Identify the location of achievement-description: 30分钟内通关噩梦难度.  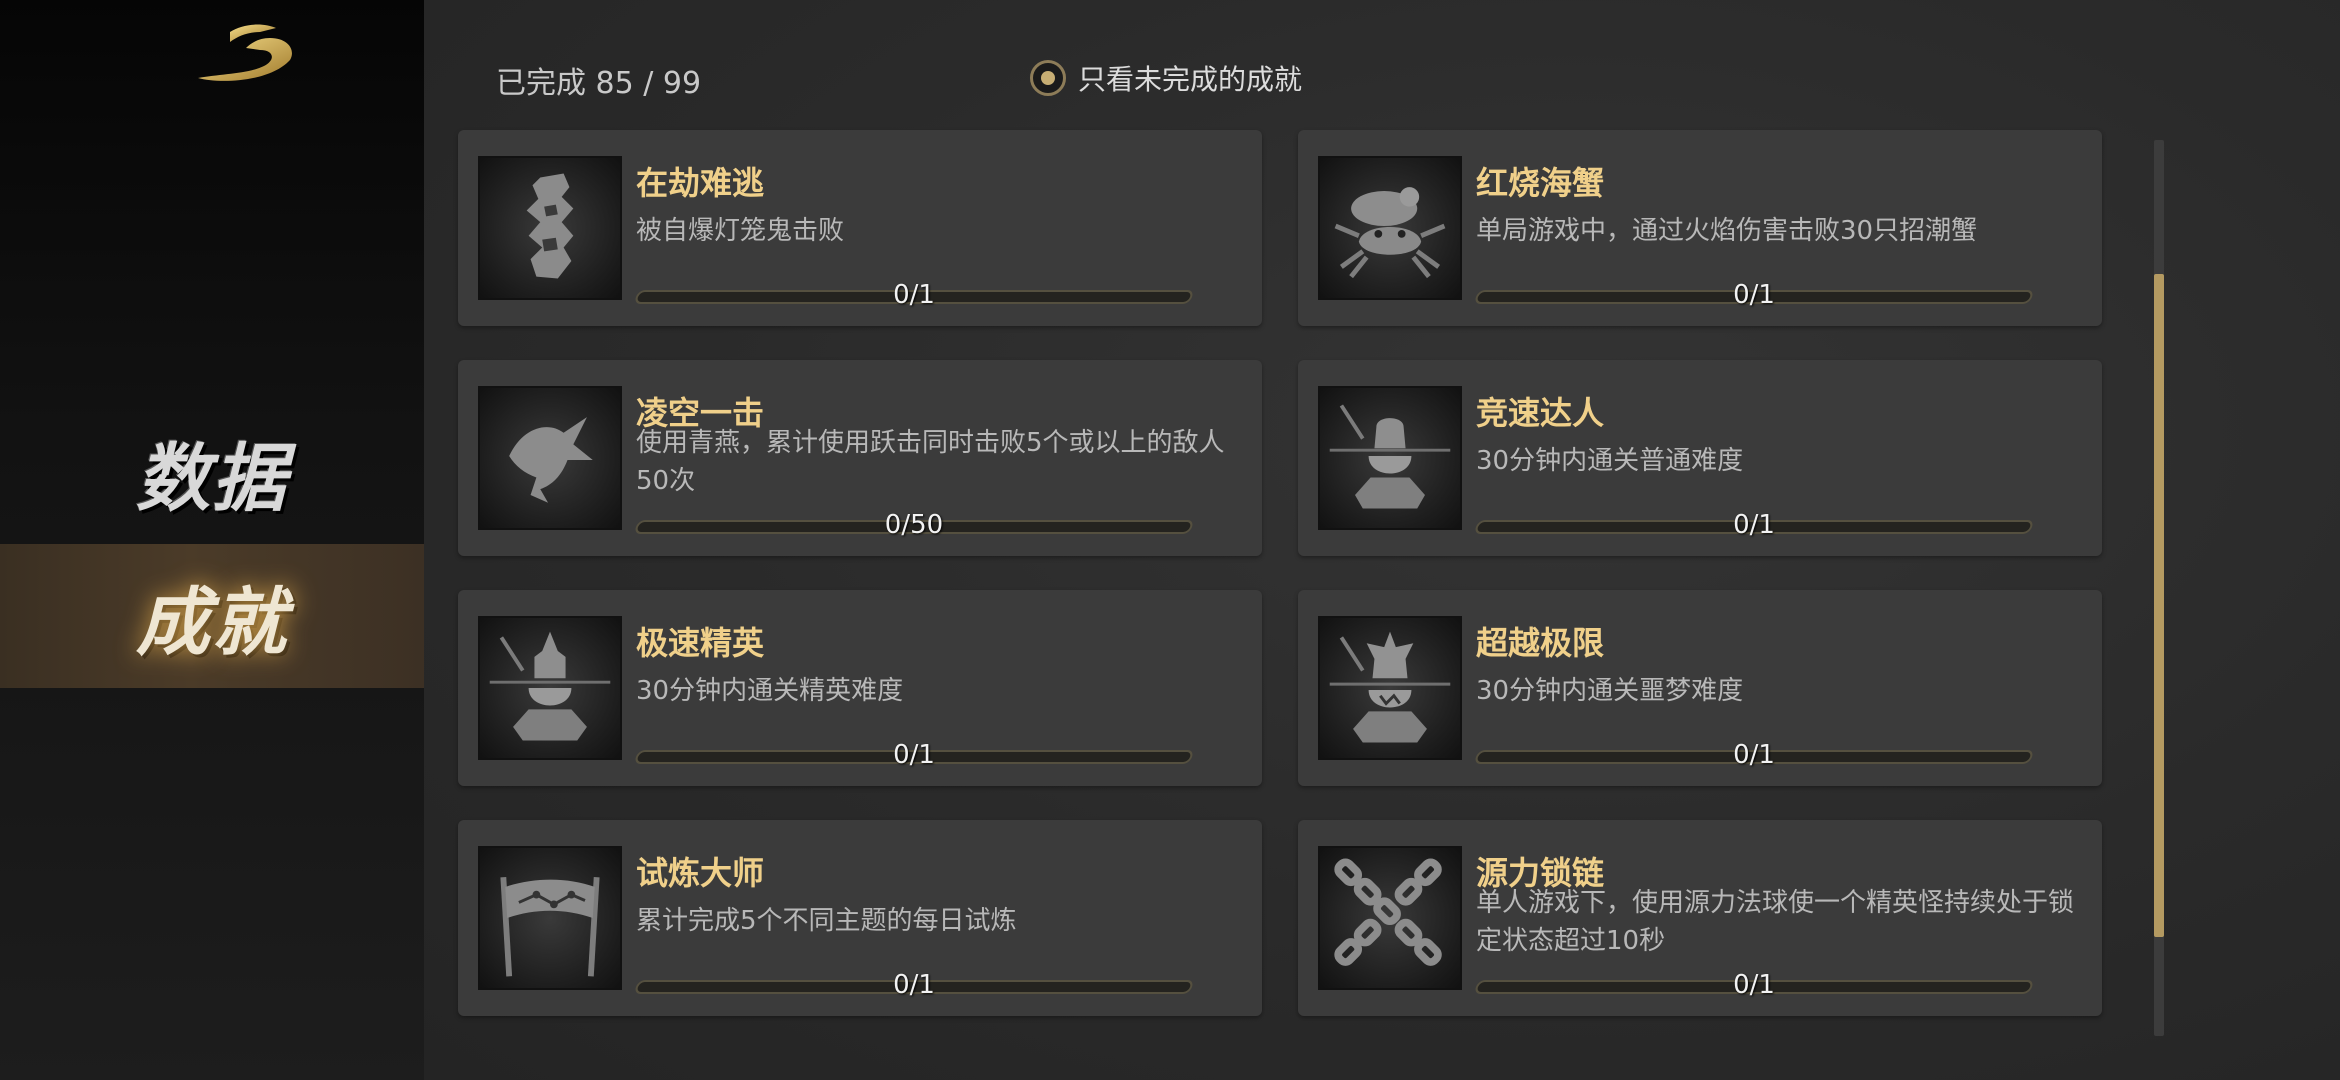
(1610, 691).